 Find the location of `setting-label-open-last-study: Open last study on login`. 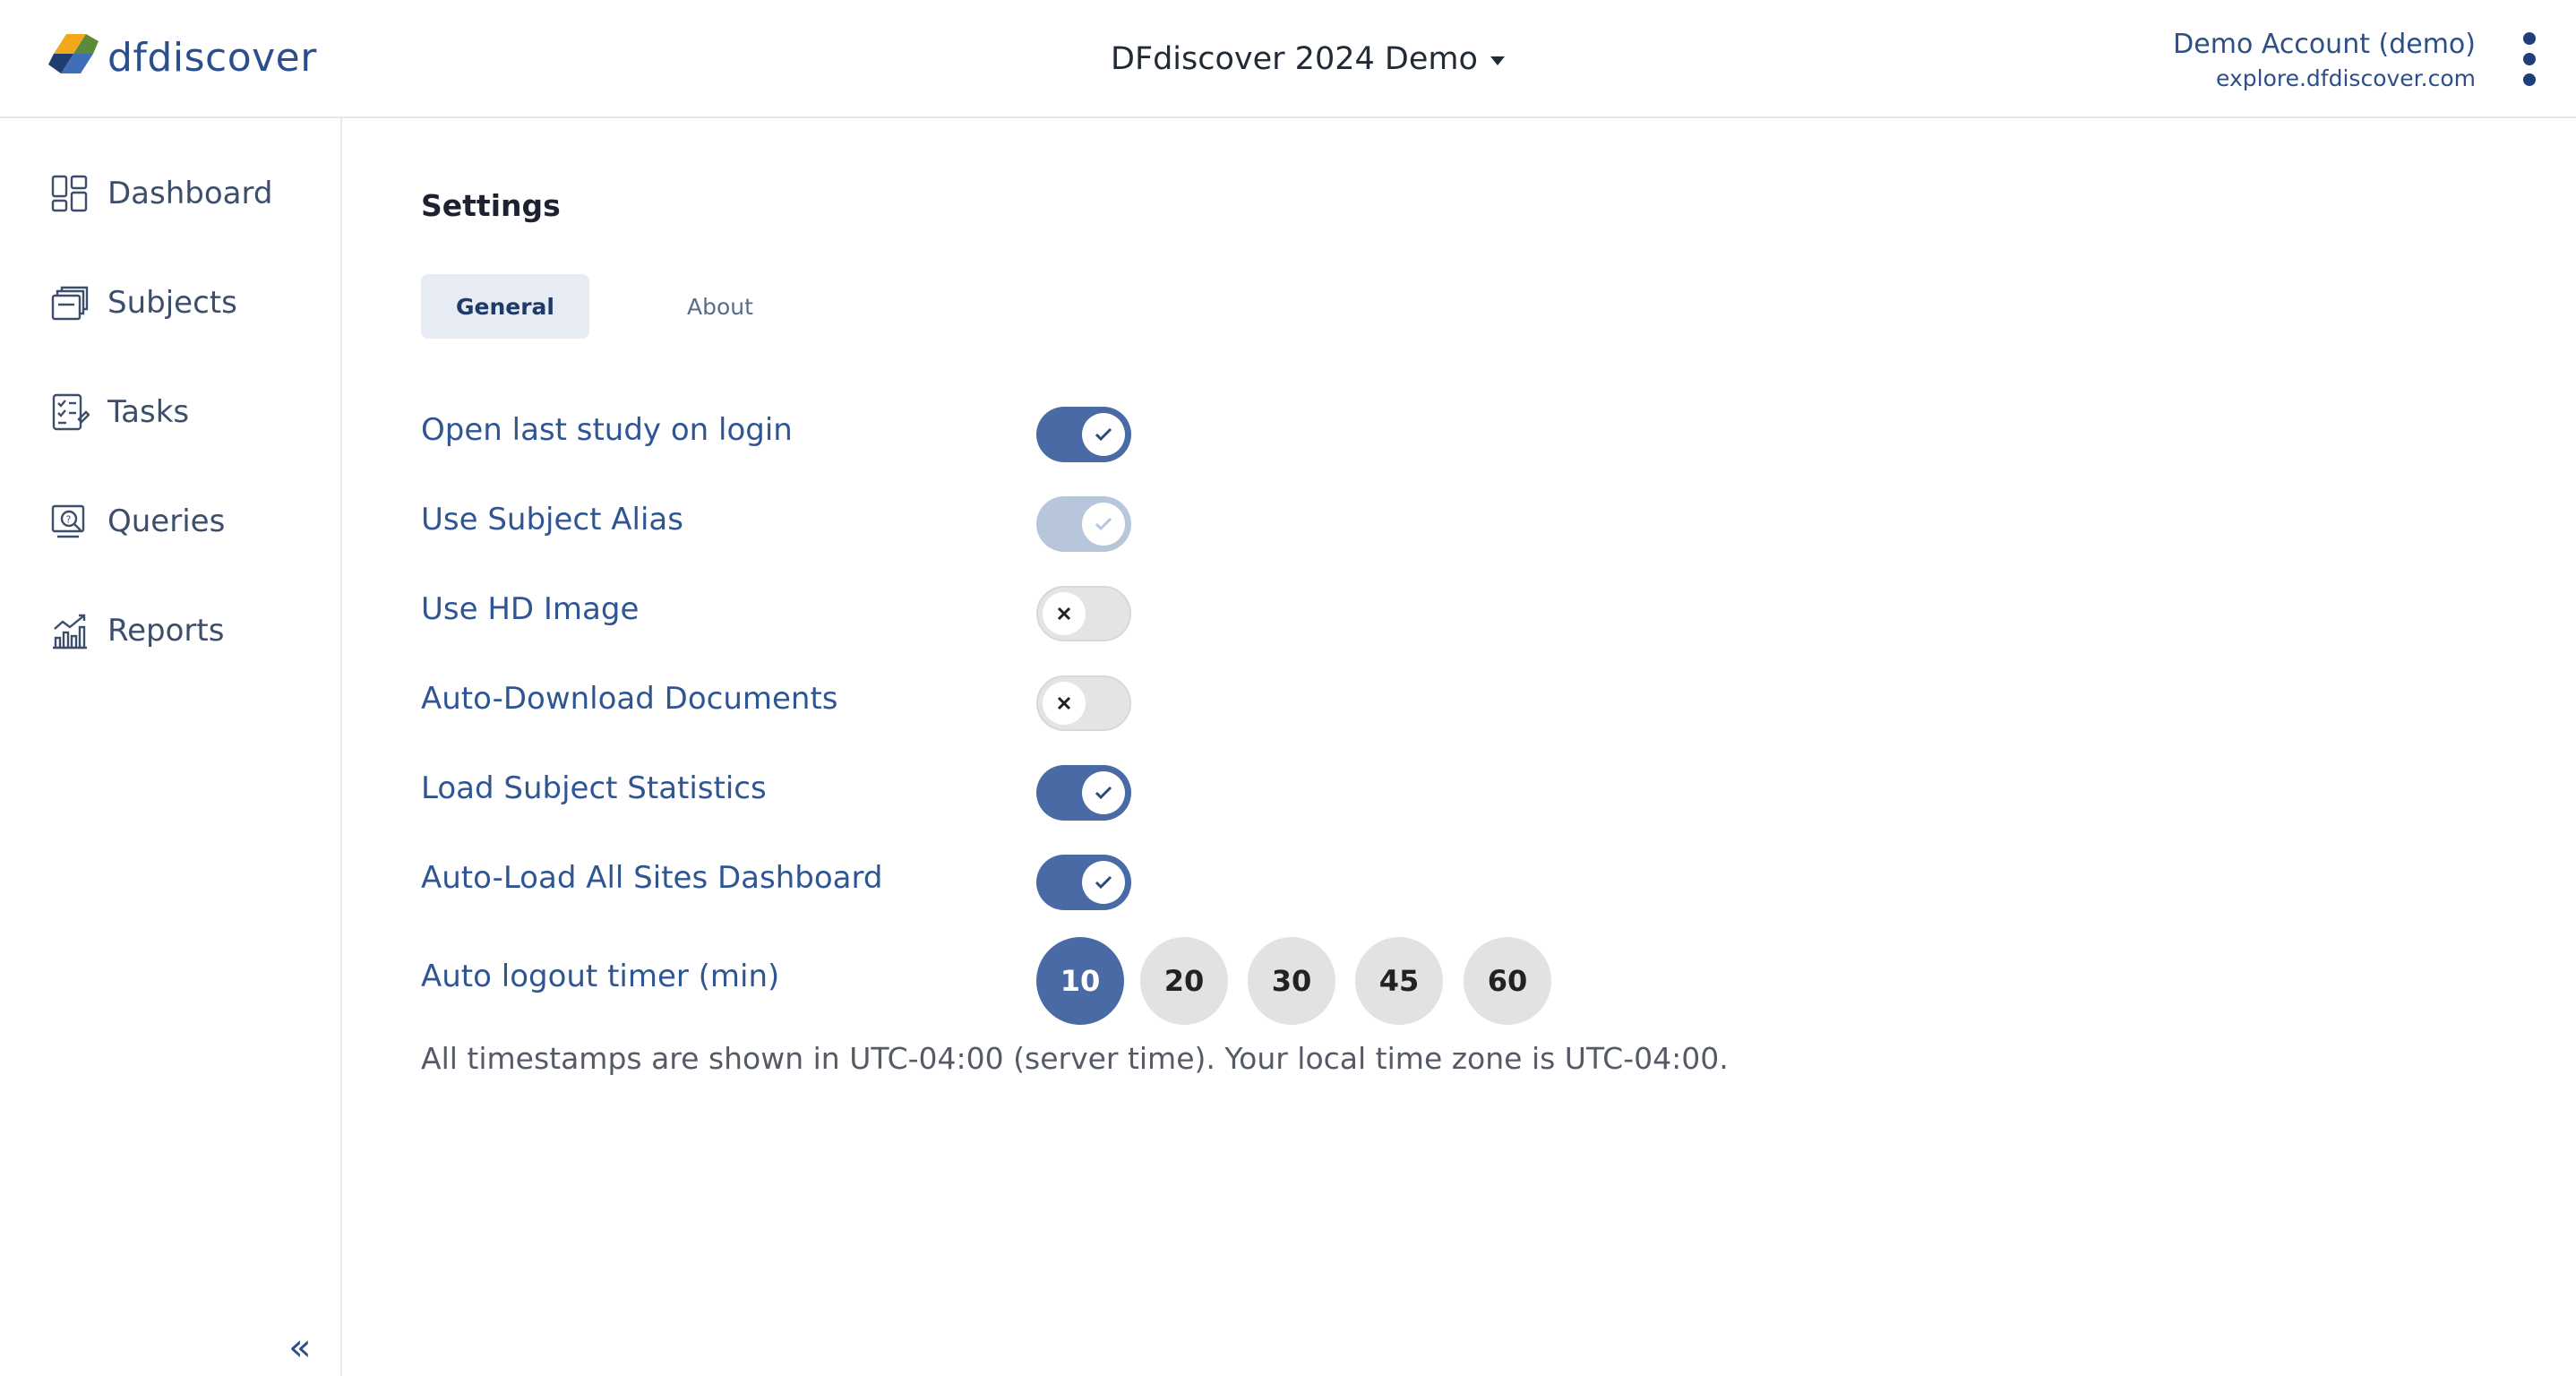

setting-label-open-last-study: Open last study on login is located at coordinates (607, 430).